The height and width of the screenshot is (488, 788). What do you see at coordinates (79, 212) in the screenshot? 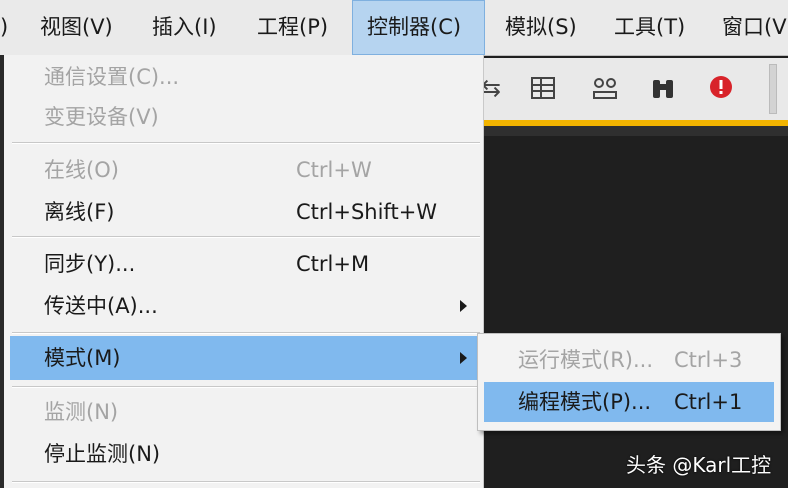
I see `menu-item-label: 离线(F)` at bounding box center [79, 212].